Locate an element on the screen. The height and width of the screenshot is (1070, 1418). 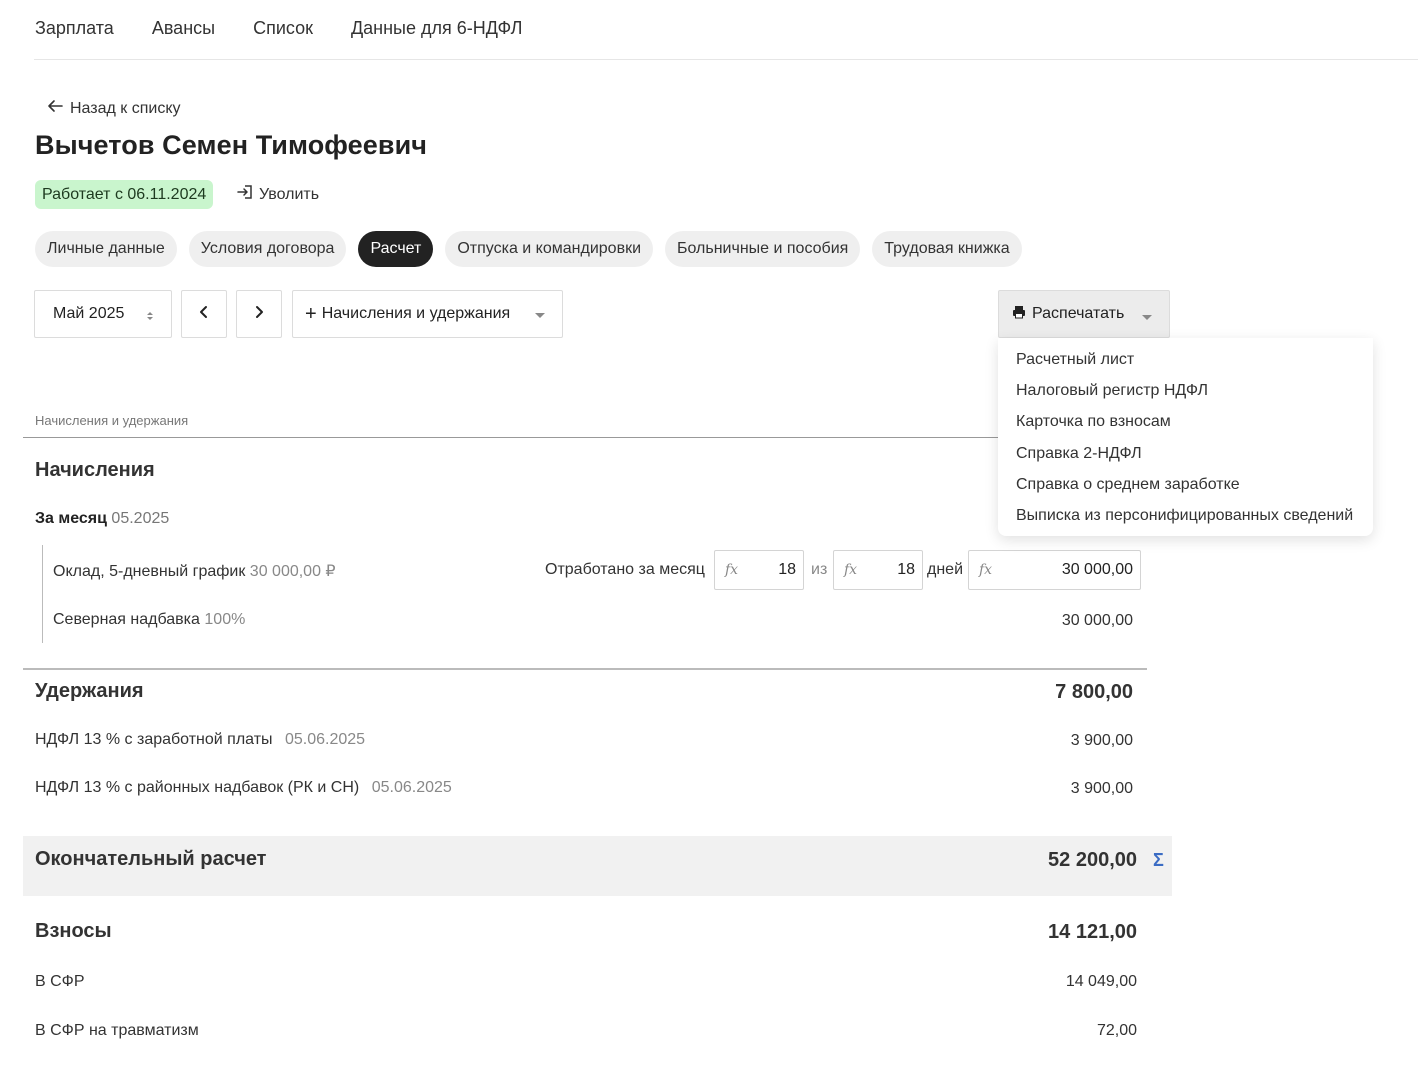
back-to-list-link: Назад к списку is located at coordinates (113, 108).